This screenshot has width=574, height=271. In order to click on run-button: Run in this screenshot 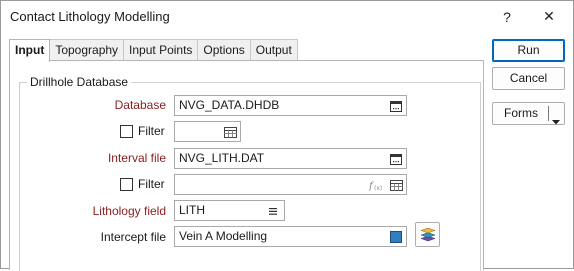, I will do `click(528, 50)`.